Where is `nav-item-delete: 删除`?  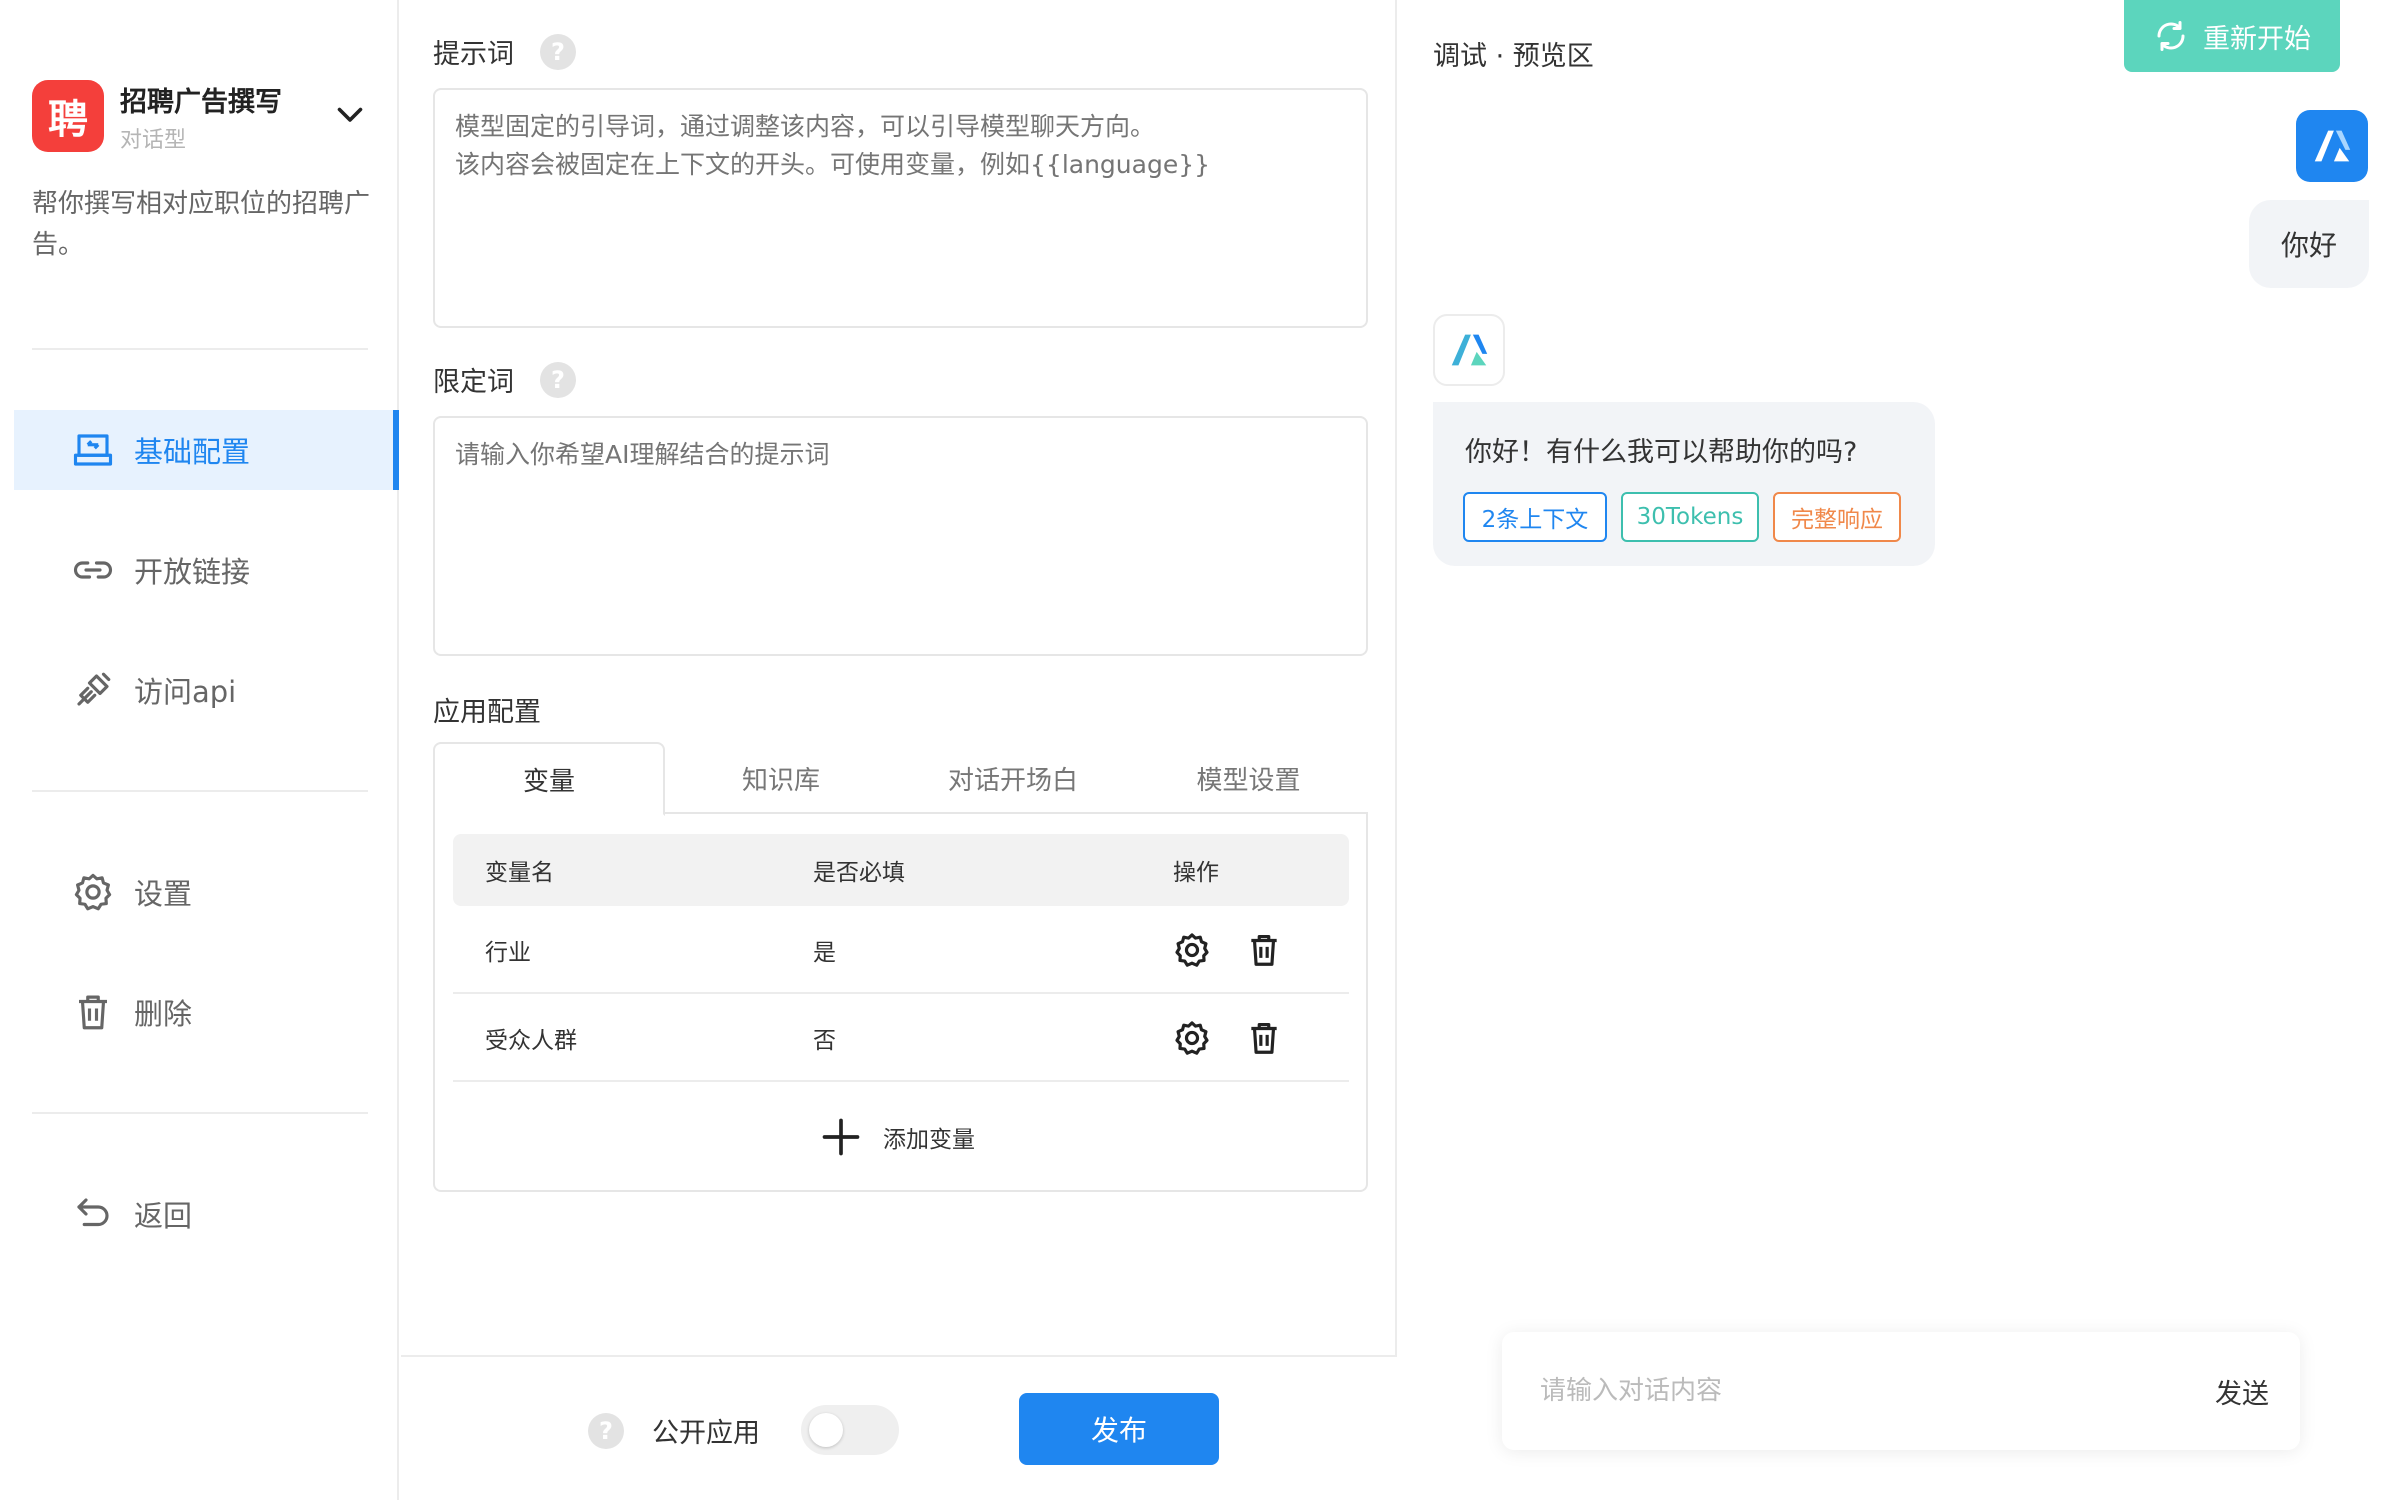
nav-item-delete: 删除 is located at coordinates (206, 1012).